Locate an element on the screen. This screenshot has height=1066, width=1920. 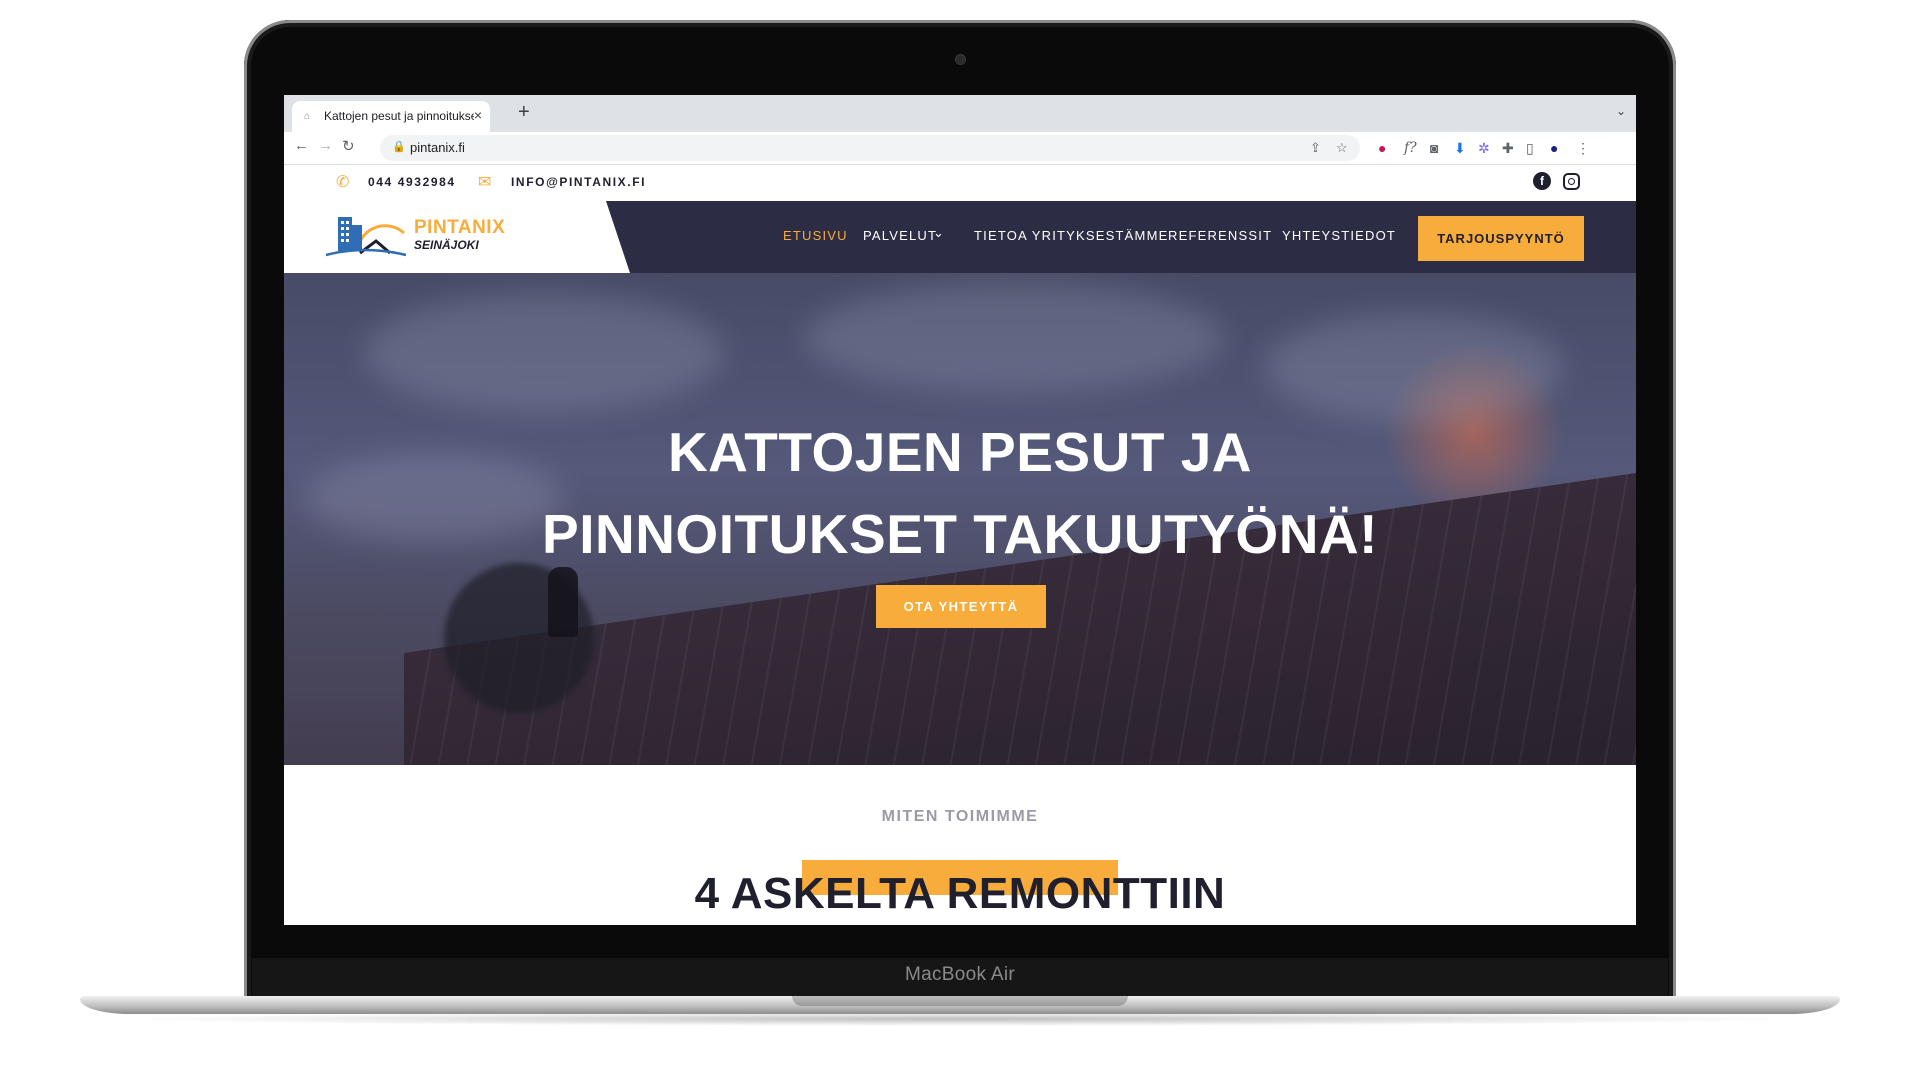
nav-palvelut: PALVELUT is located at coordinates (900, 235).